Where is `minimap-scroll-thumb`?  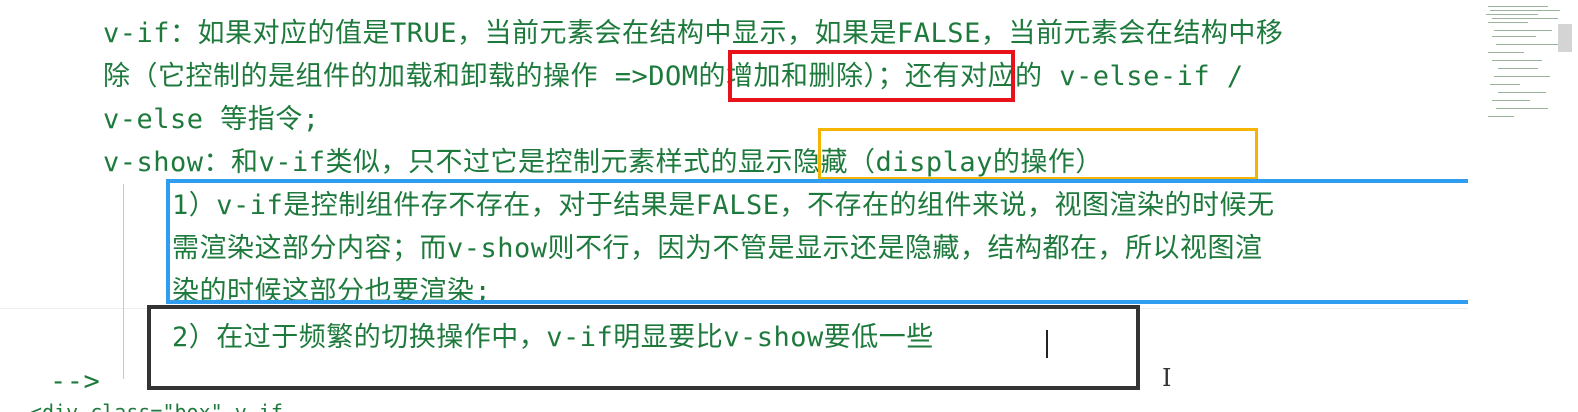
minimap-scroll-thumb is located at coordinates (1565, 38).